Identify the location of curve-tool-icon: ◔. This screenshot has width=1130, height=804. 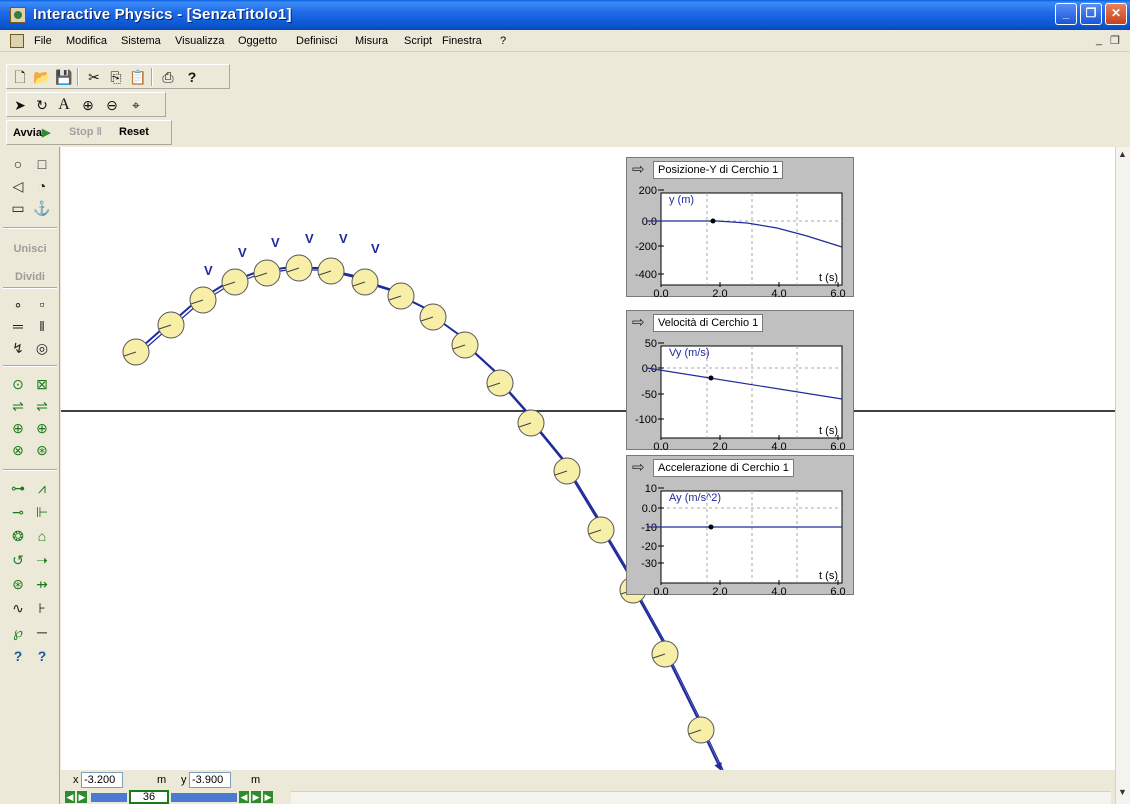
(42, 186).